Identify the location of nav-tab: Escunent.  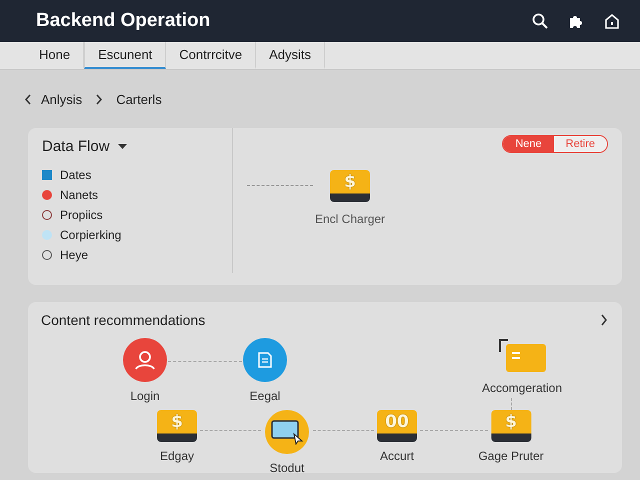
(125, 55).